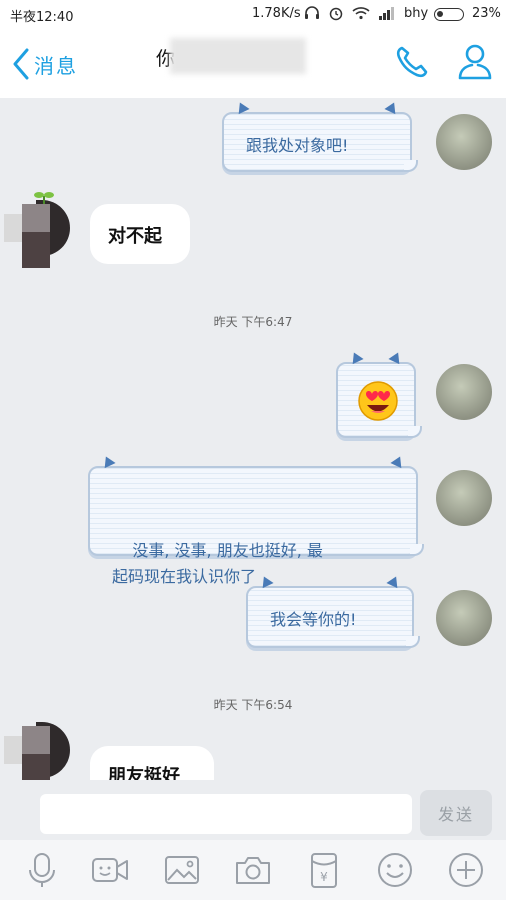 This screenshot has width=506, height=900. What do you see at coordinates (56, 65) in the screenshot?
I see `back-label: 消息` at bounding box center [56, 65].